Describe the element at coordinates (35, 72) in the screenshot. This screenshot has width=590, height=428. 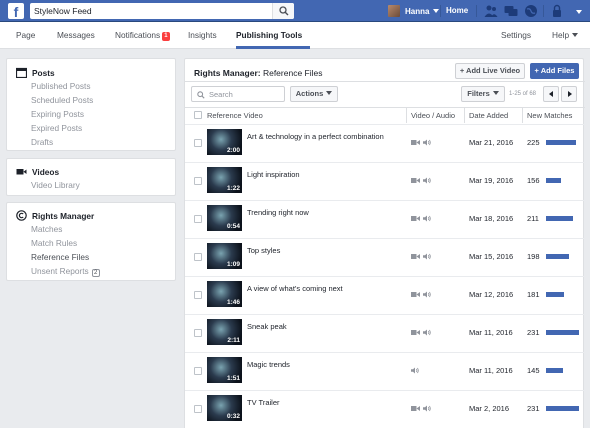
I see `posts-heading: Posts` at that location.